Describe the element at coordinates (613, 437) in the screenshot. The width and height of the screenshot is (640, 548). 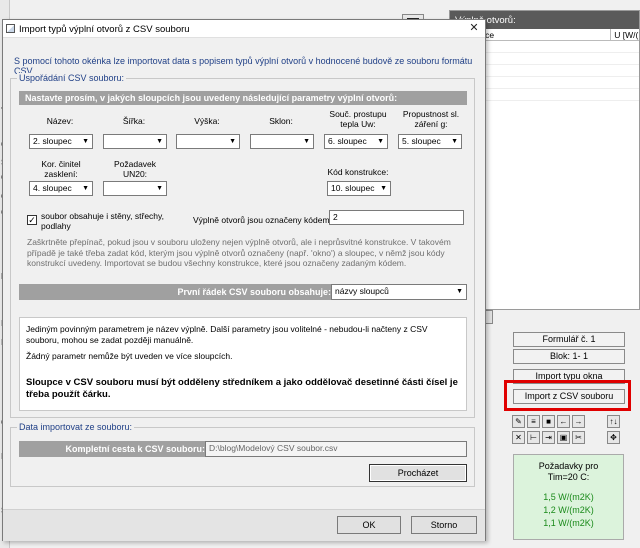
I see `move-icon: ✥` at that location.